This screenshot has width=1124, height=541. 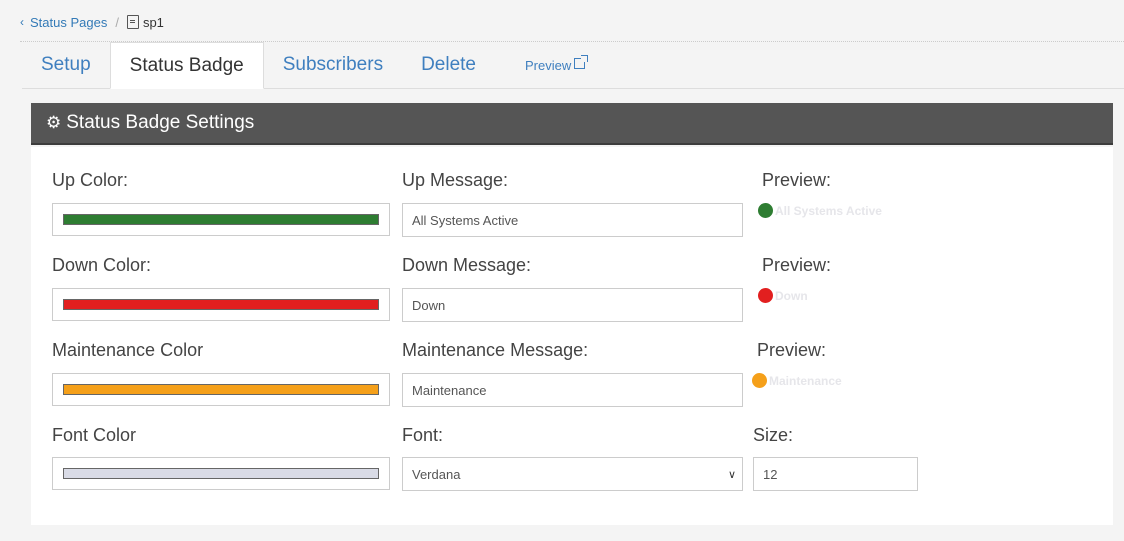 What do you see at coordinates (467, 265) in the screenshot?
I see `down-message-label: Down Message:` at bounding box center [467, 265].